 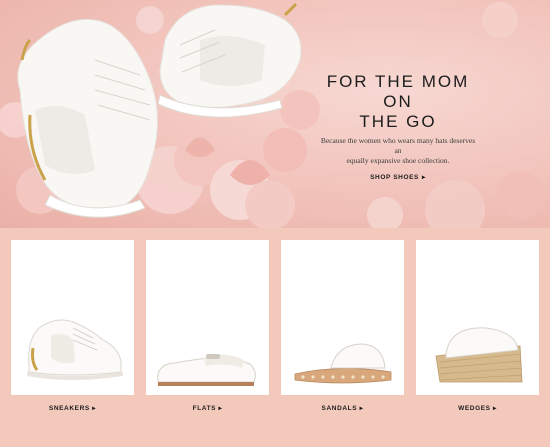 I want to click on flats-label: FLATS, so click(x=204, y=408).